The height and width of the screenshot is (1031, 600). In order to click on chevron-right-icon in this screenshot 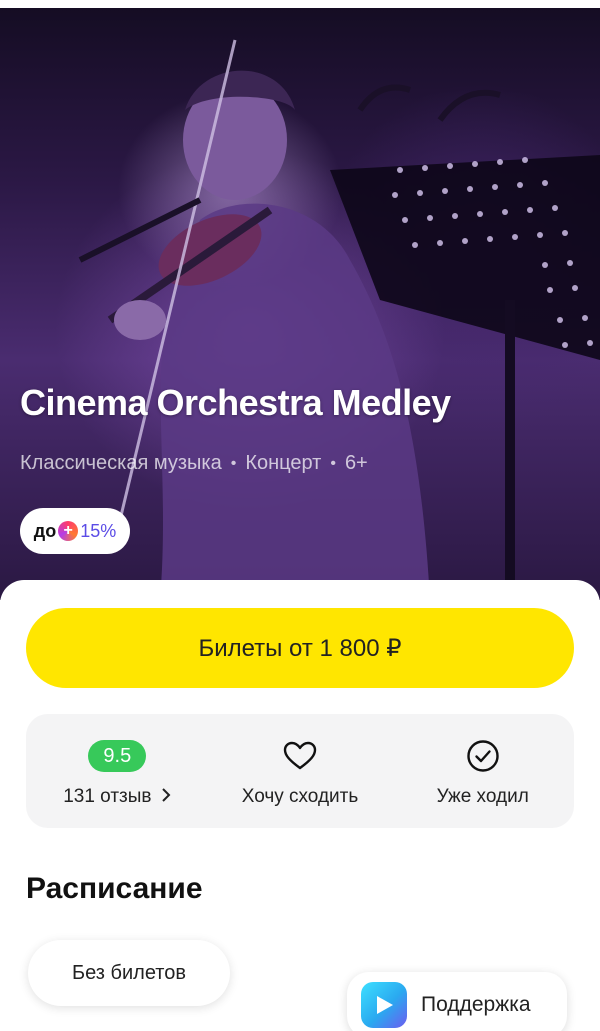, I will do `click(166, 797)`.